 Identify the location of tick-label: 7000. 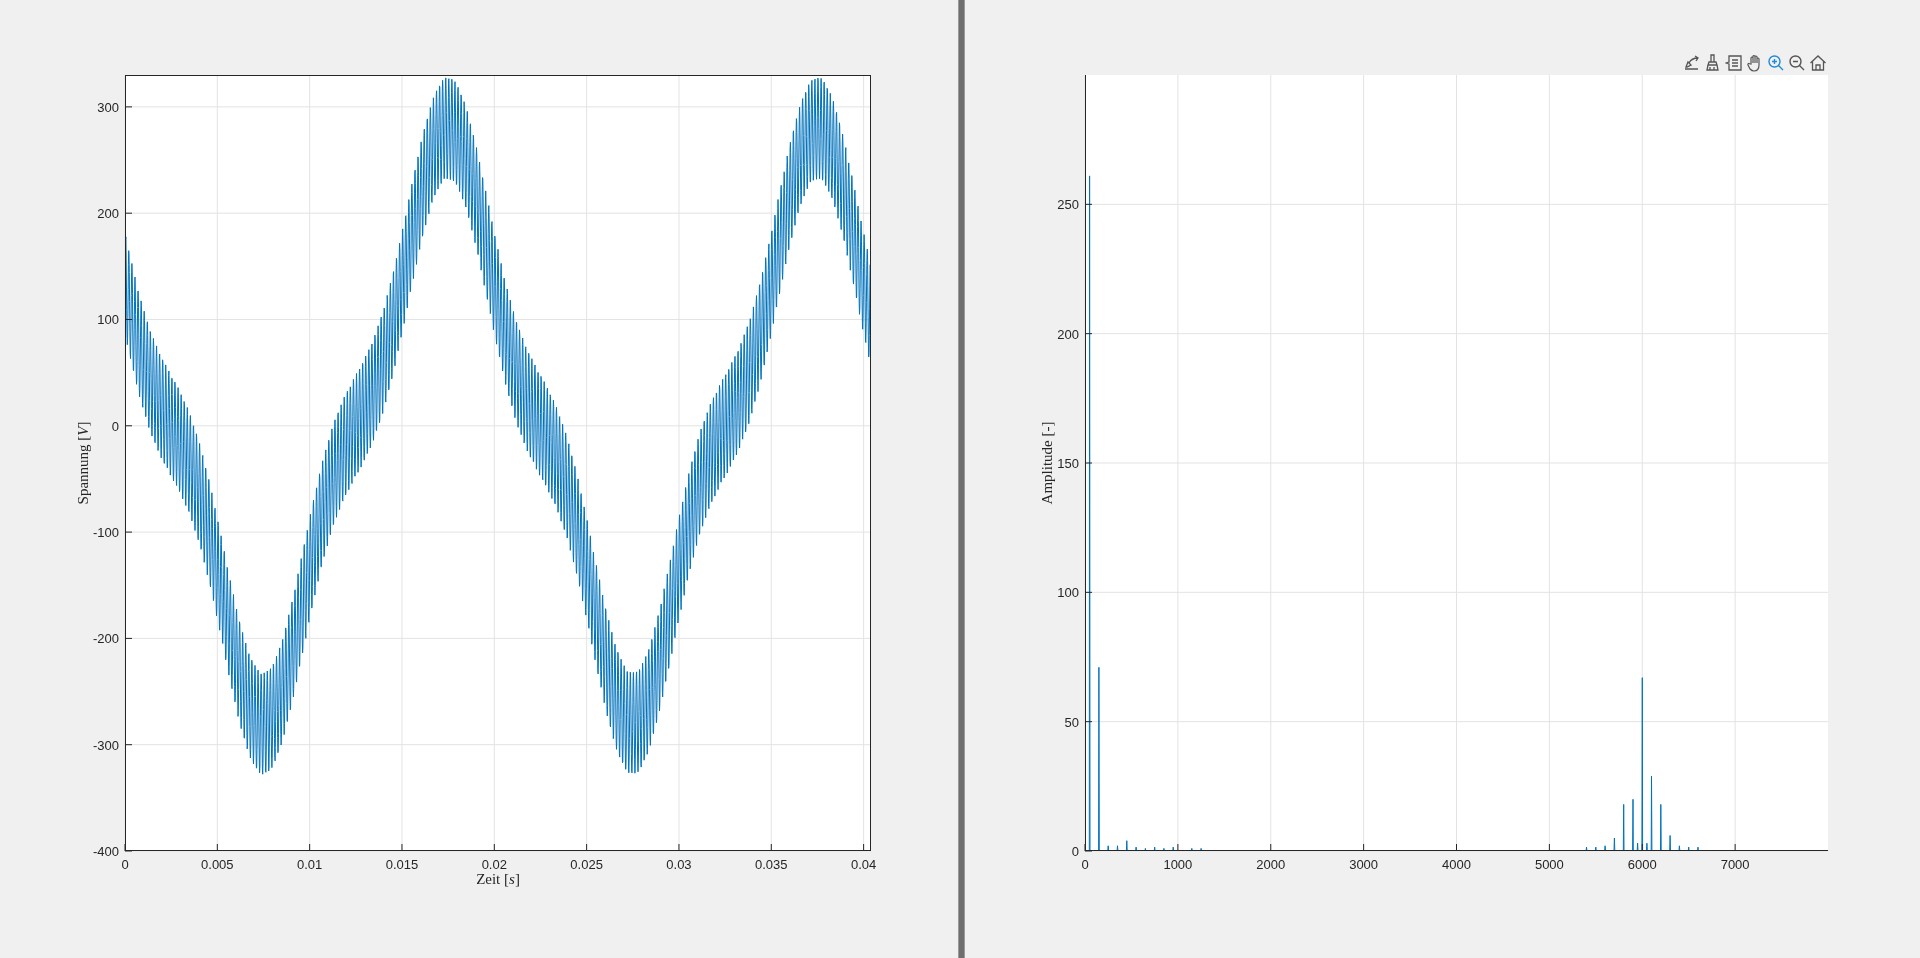
(1735, 864).